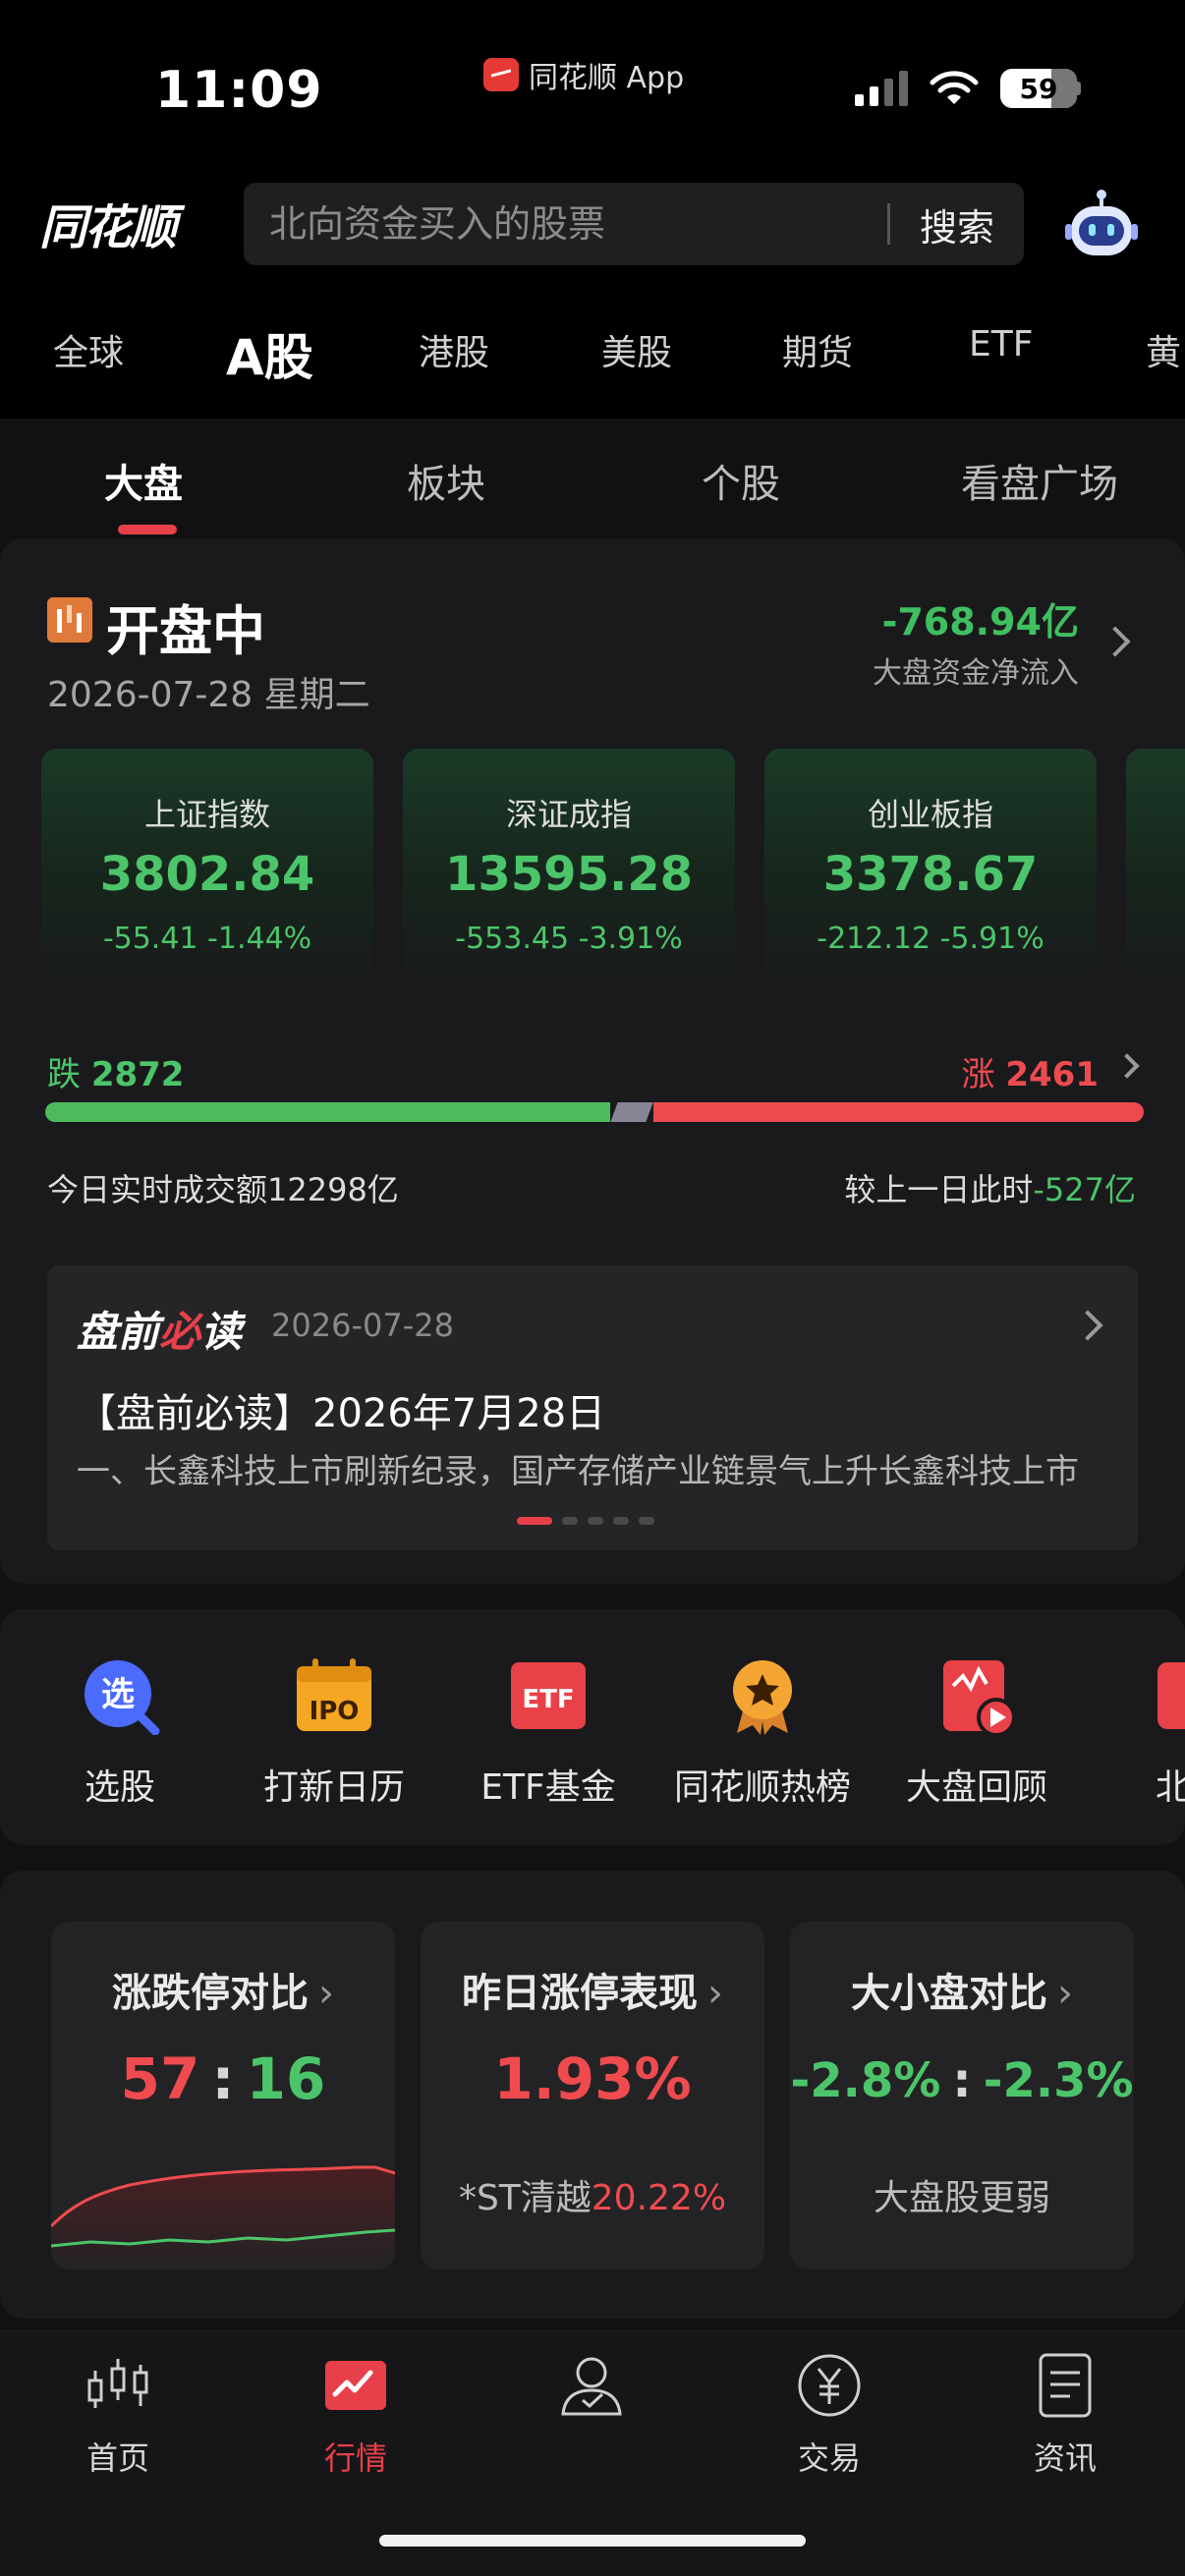 The image size is (1185, 2576). What do you see at coordinates (144, 480) in the screenshot?
I see `tab-overview: 大盘` at bounding box center [144, 480].